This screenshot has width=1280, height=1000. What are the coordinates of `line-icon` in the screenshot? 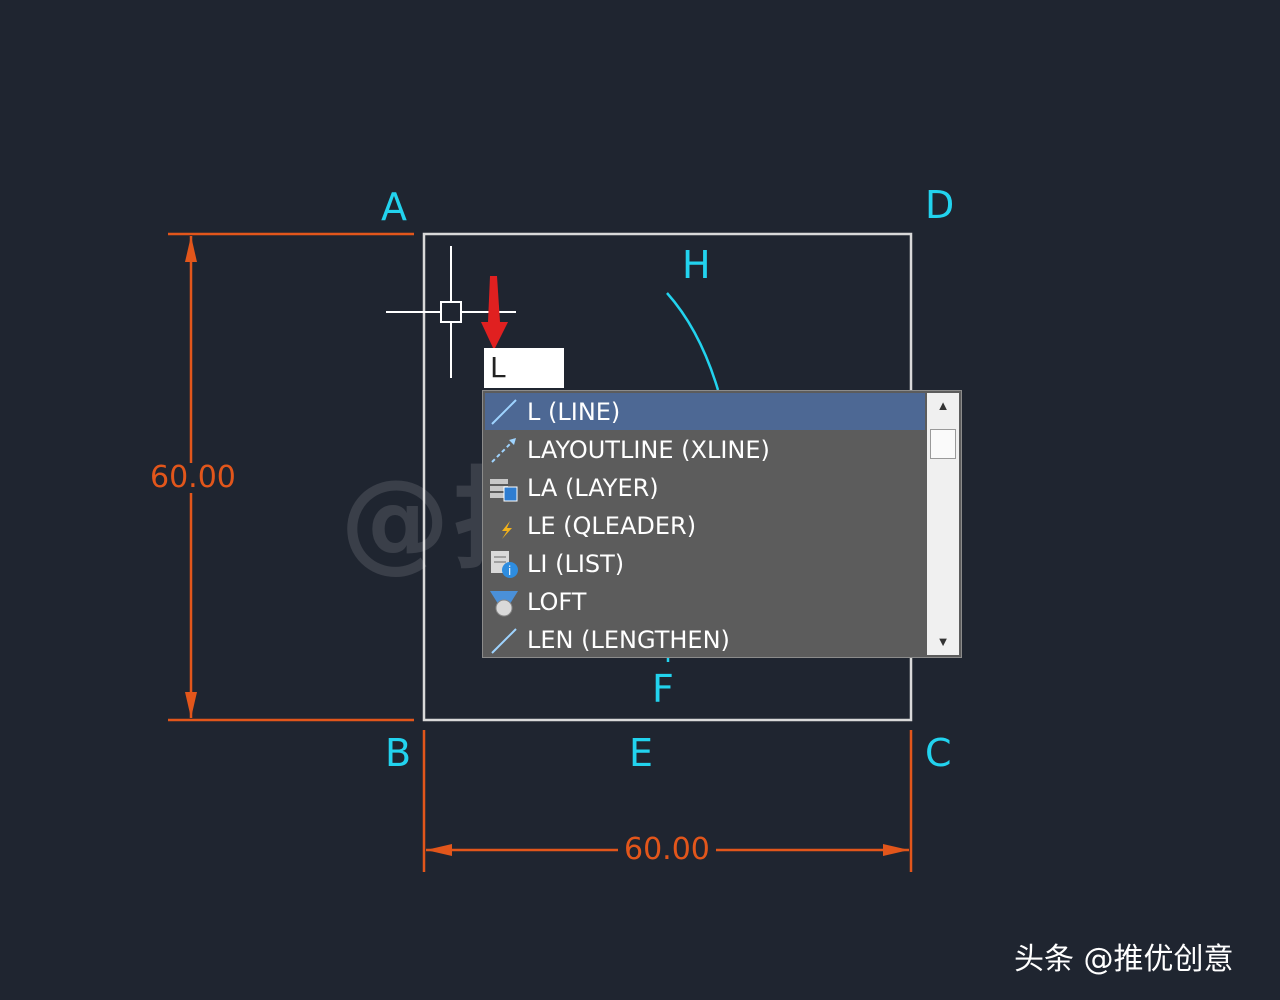 It's located at (504, 412).